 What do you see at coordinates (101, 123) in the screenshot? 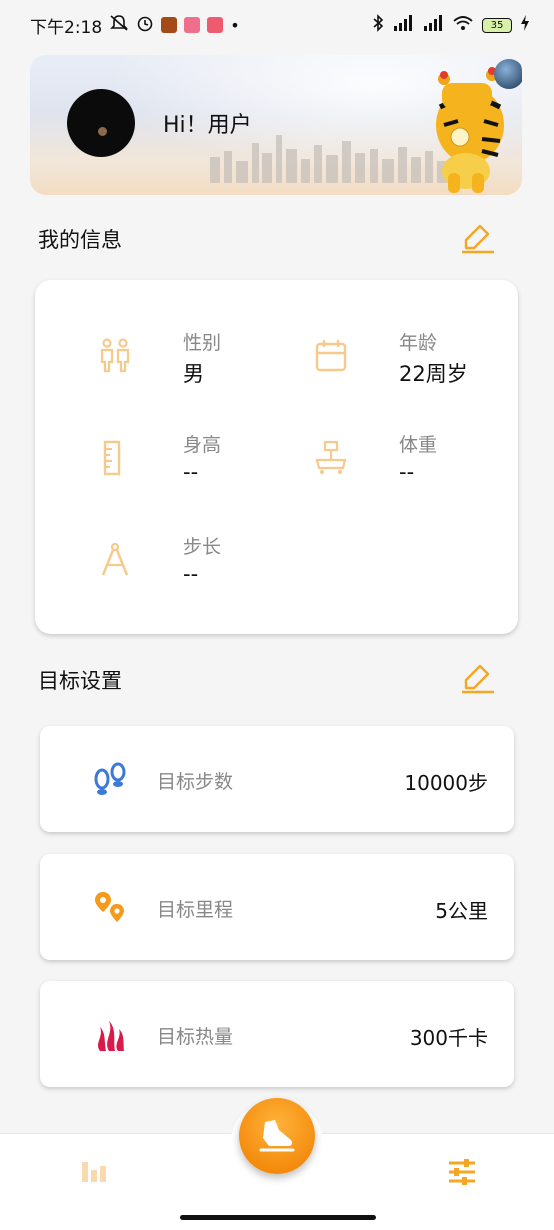
I see `avatar` at bounding box center [101, 123].